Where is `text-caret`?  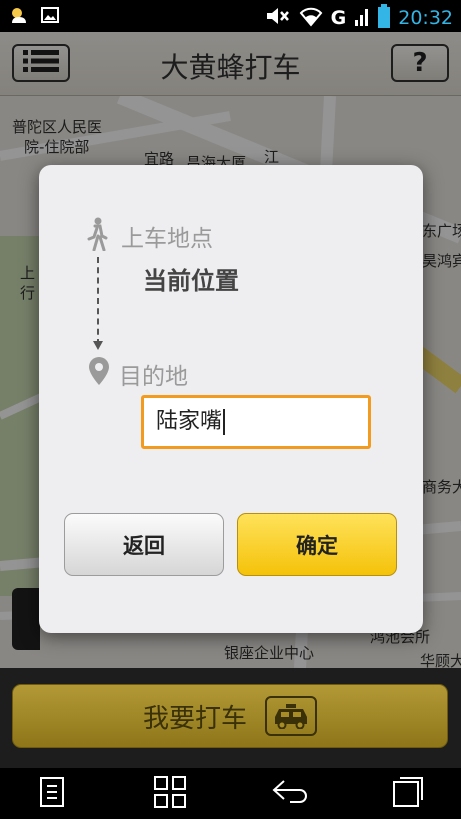 text-caret is located at coordinates (224, 422).